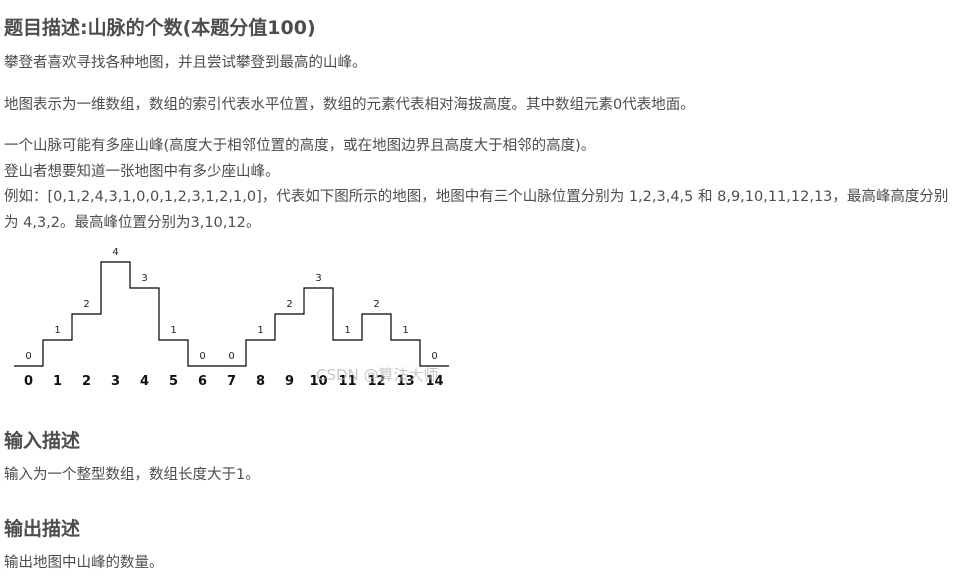 This screenshot has width=963, height=587. I want to click on index-label: 9, so click(289, 381).